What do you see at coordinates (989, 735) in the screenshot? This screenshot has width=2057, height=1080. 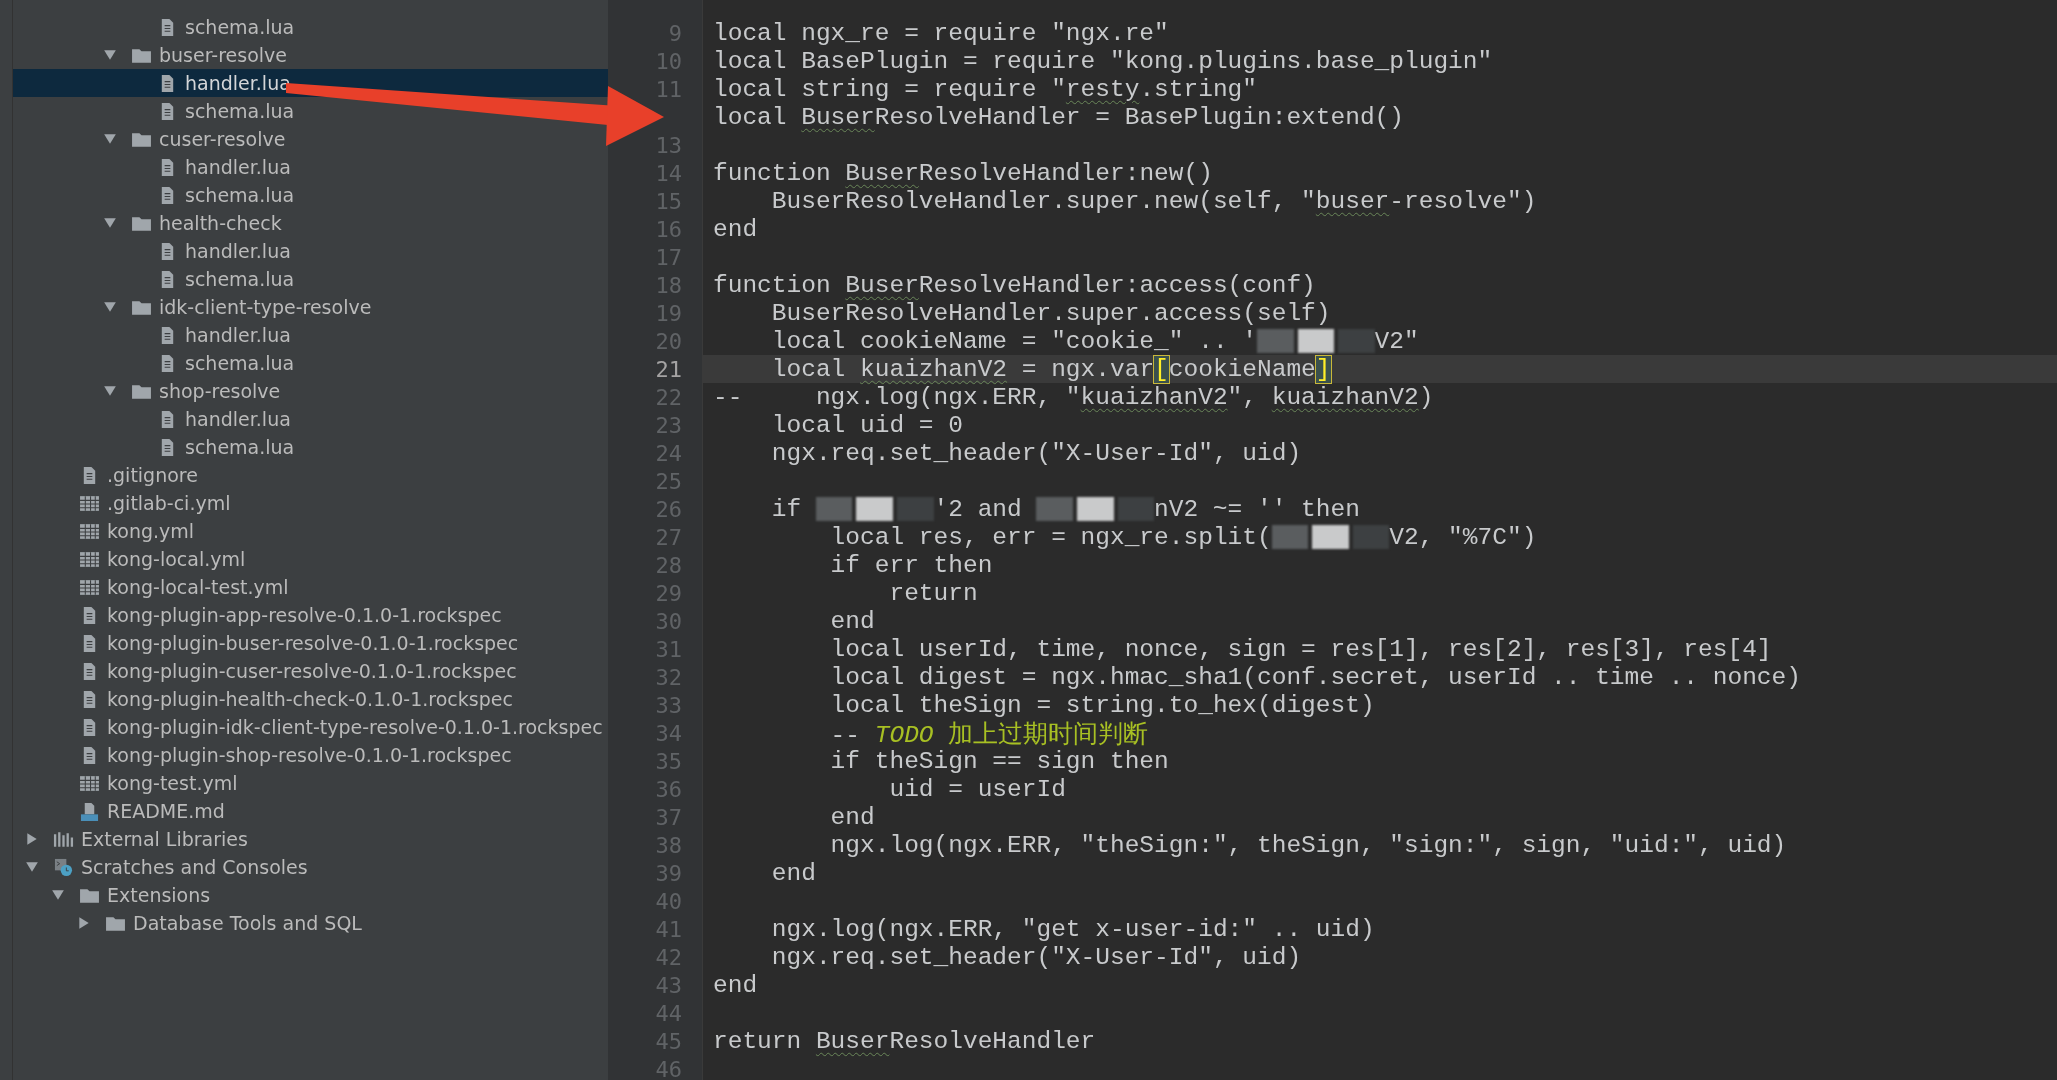 I see `code-line: -- TODO 加上过期时间判断` at bounding box center [989, 735].